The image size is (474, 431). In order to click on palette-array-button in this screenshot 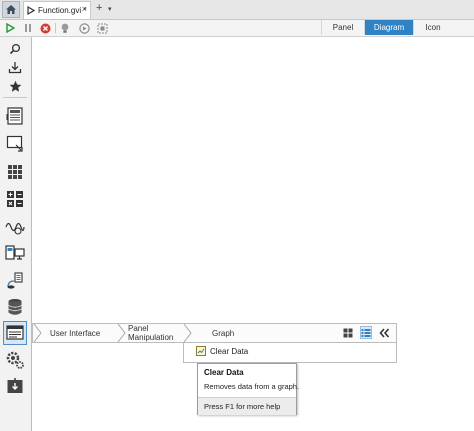, I will do `click(15, 172)`.